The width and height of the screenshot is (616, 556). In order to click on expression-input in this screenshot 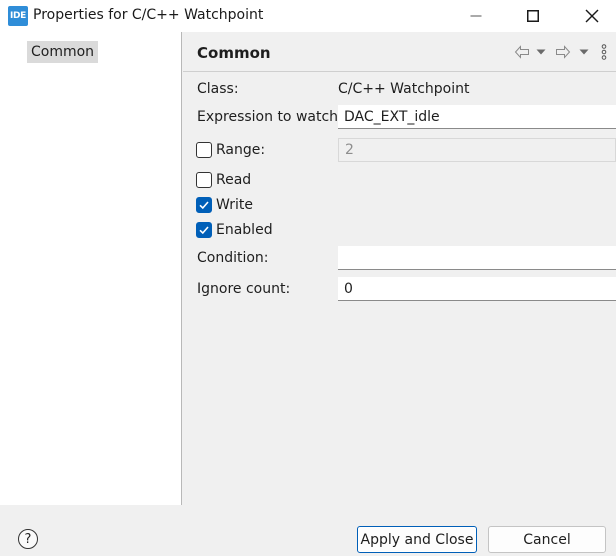, I will do `click(477, 117)`.